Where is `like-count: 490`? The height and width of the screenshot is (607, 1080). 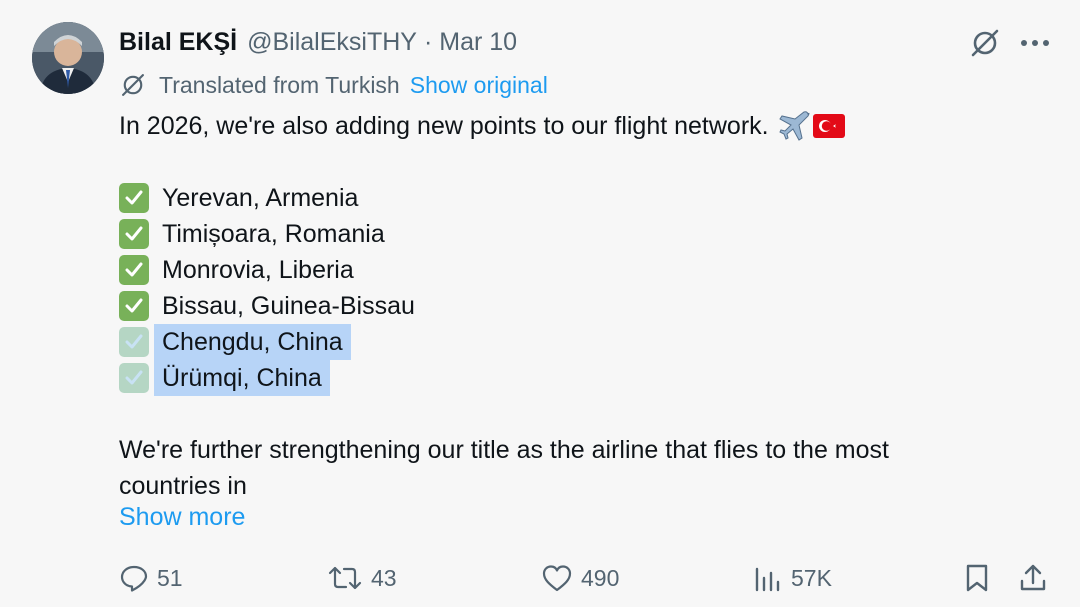
like-count: 490 is located at coordinates (600, 577).